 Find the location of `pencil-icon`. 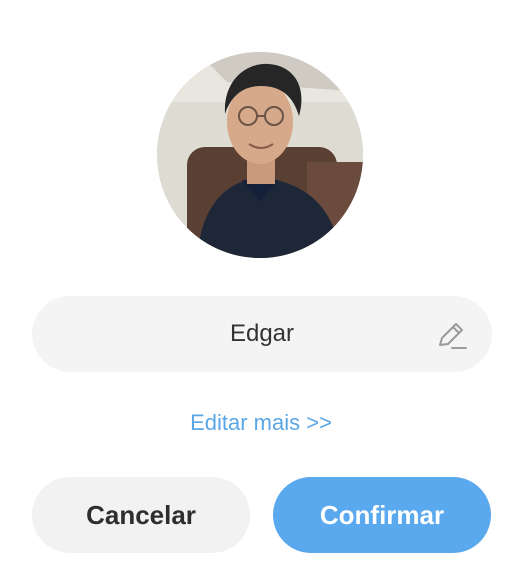

pencil-icon is located at coordinates (451, 335).